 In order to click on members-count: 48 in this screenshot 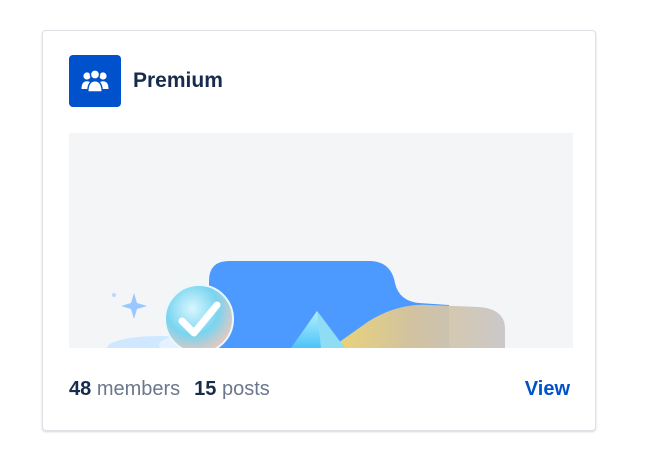, I will do `click(80, 389)`.